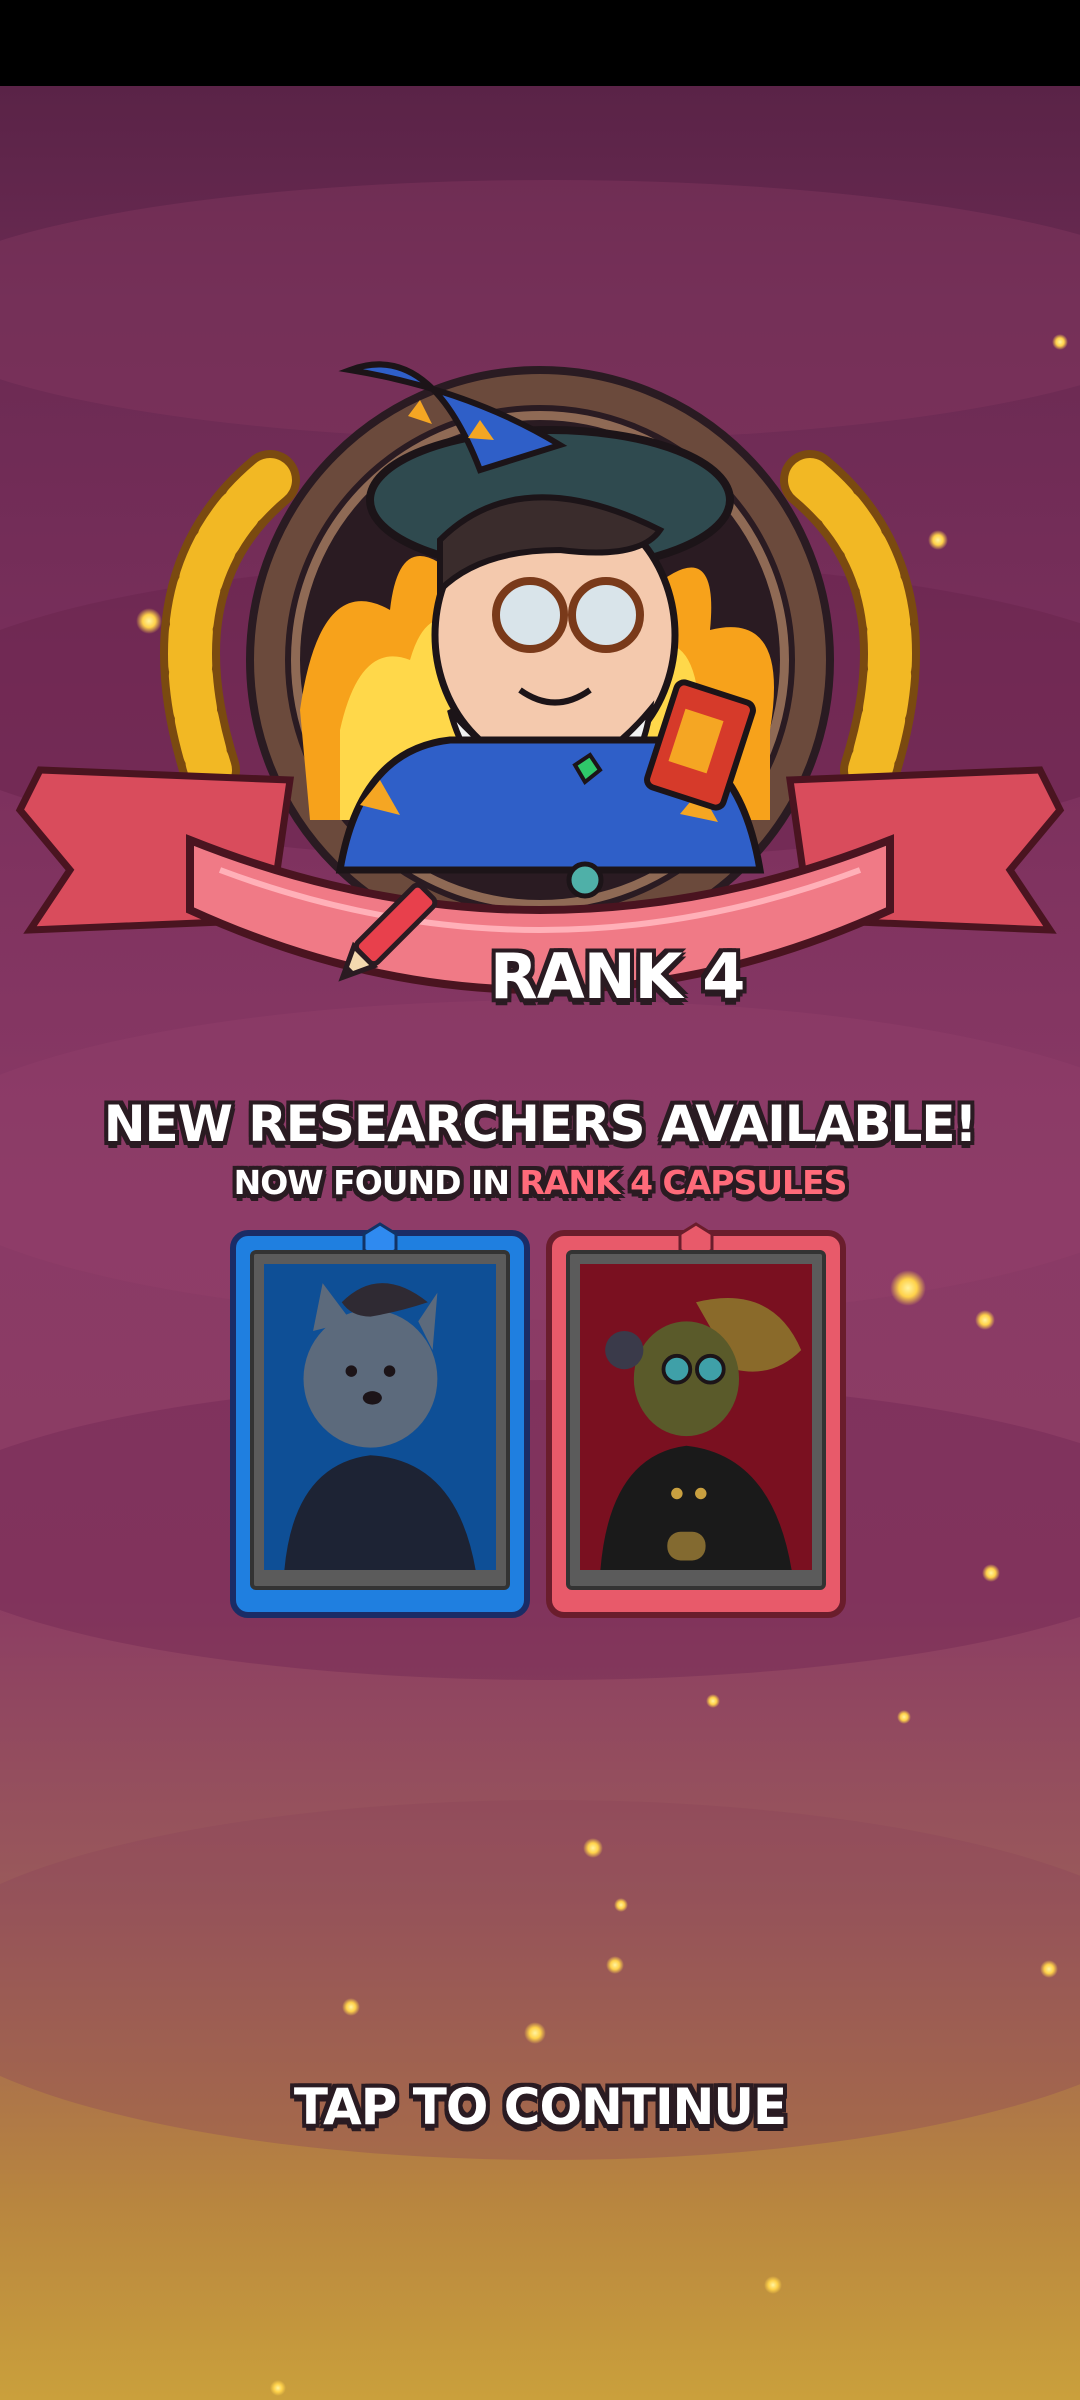  What do you see at coordinates (540, 1530) in the screenshot?
I see `background-wave` at bounding box center [540, 1530].